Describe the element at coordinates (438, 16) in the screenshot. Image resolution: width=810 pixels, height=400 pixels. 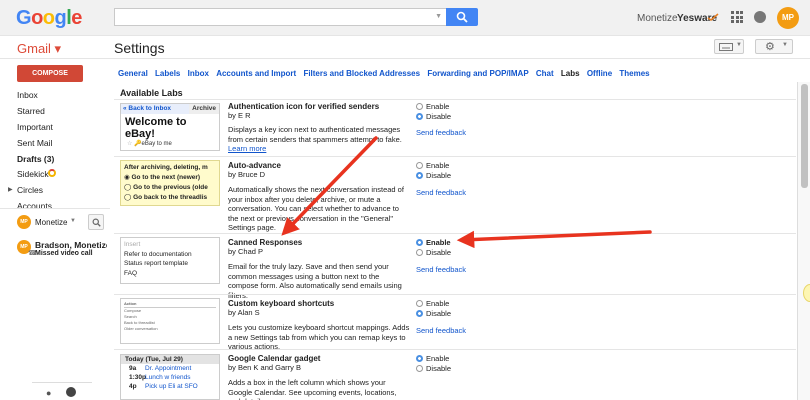
I see `search-options-icon: ▼` at that location.